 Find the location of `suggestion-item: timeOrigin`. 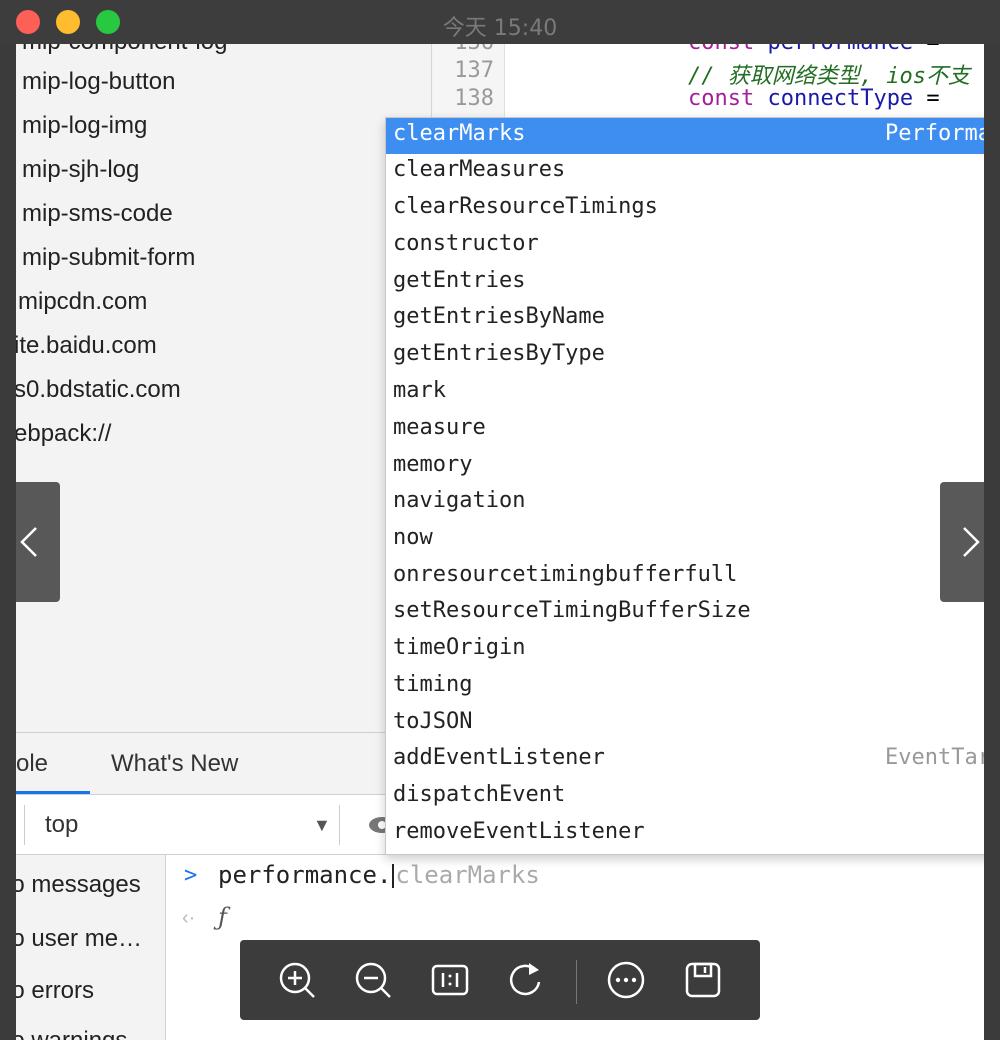

suggestion-item: timeOrigin is located at coordinates (685, 650).